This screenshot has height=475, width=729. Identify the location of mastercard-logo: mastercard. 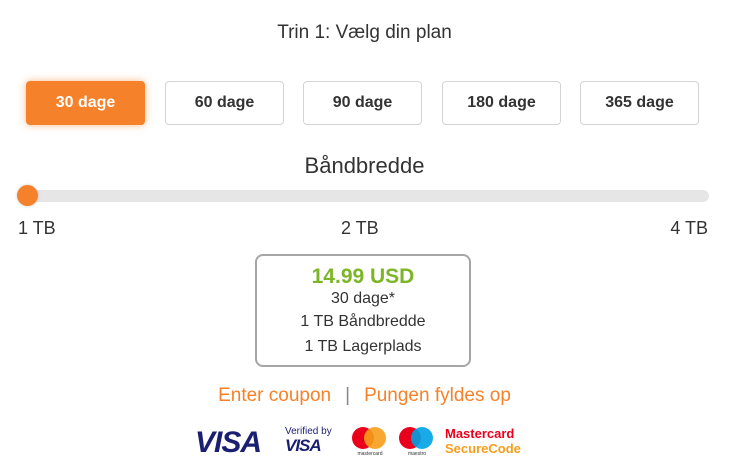
(372, 443).